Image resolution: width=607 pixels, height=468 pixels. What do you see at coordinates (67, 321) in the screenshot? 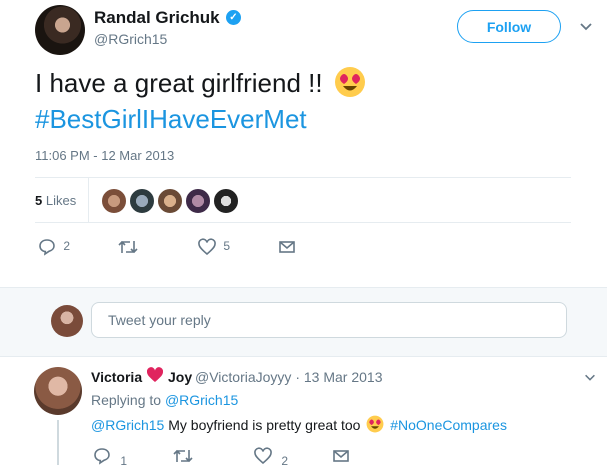
I see `current-user-avatar` at bounding box center [67, 321].